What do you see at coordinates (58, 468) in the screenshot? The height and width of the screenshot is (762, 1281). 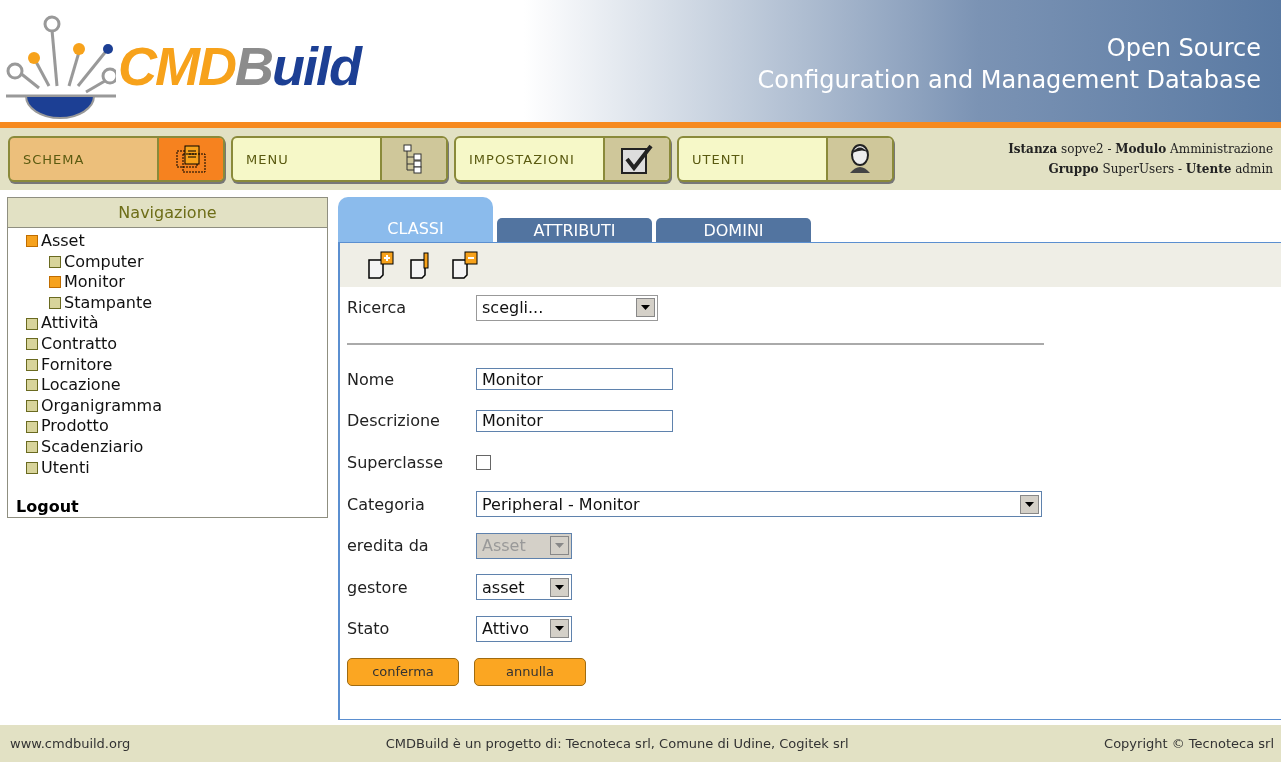 I see `tree-item: Utenti` at bounding box center [58, 468].